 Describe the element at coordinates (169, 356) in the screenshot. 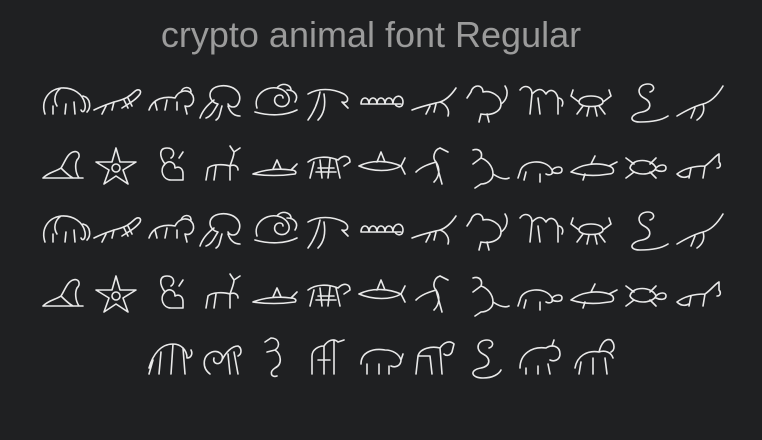

I see `tiger-icon` at that location.